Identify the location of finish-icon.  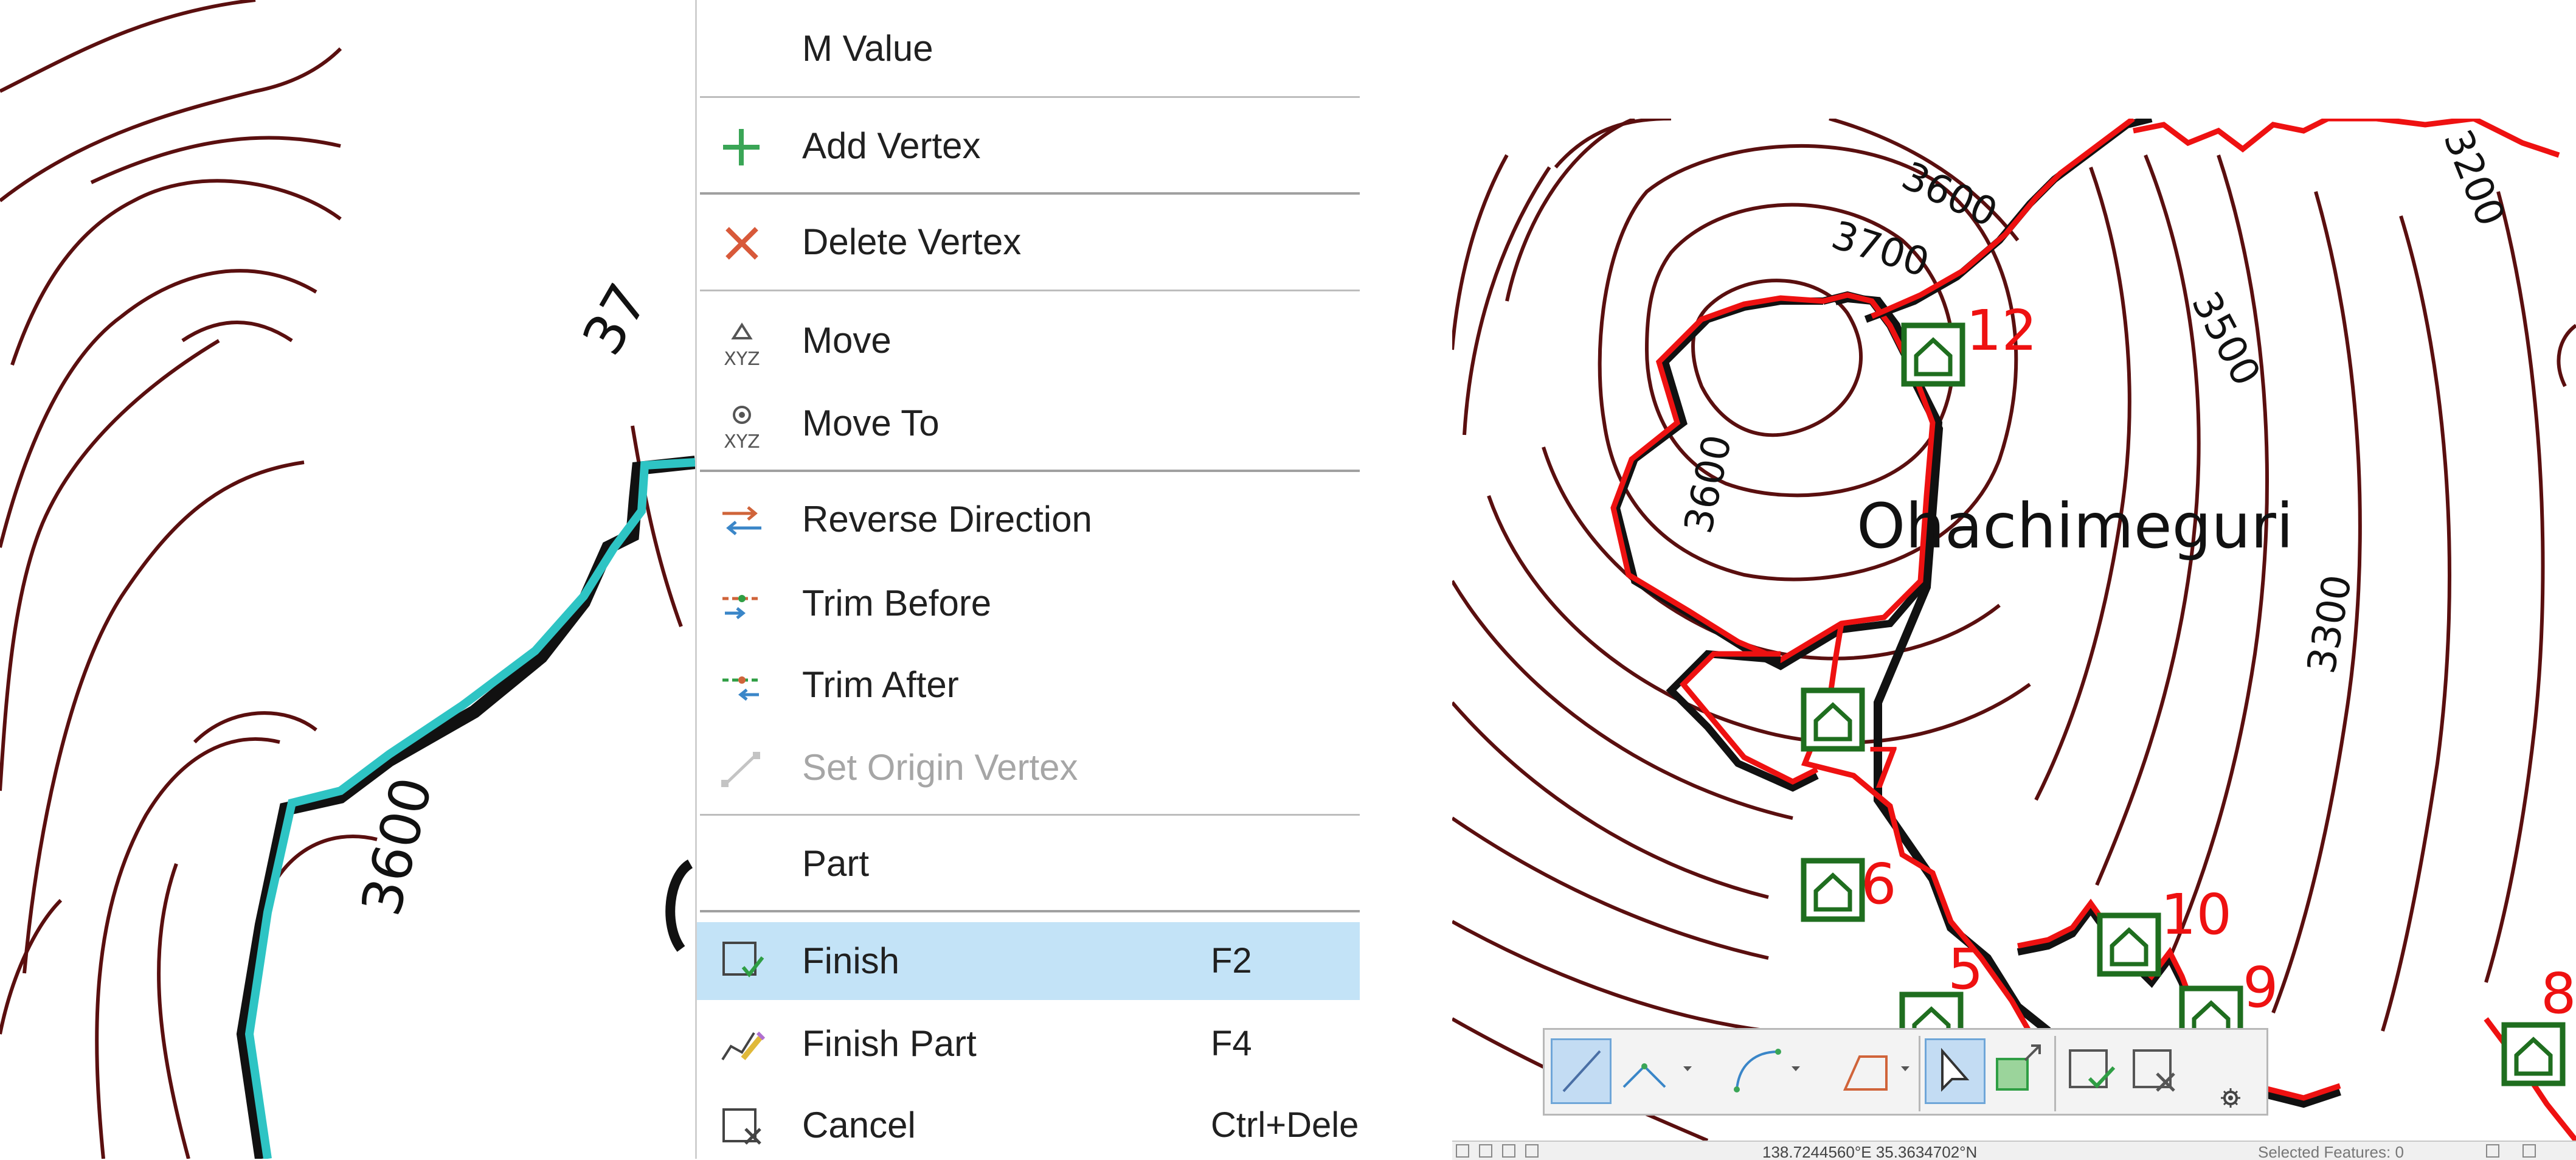
(742, 960).